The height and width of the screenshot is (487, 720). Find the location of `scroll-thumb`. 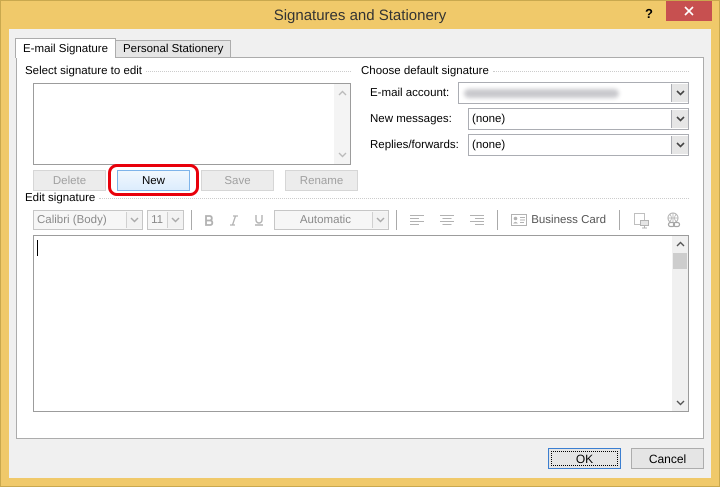

scroll-thumb is located at coordinates (680, 261).